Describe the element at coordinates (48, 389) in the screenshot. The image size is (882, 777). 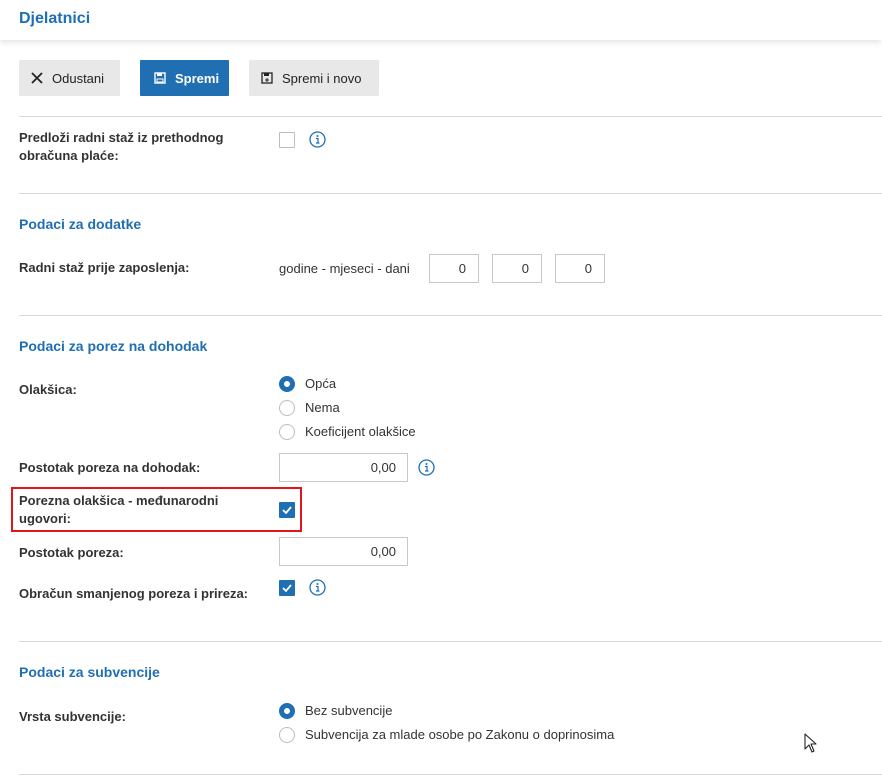
I see `relief-label: Olakšica:` at that location.